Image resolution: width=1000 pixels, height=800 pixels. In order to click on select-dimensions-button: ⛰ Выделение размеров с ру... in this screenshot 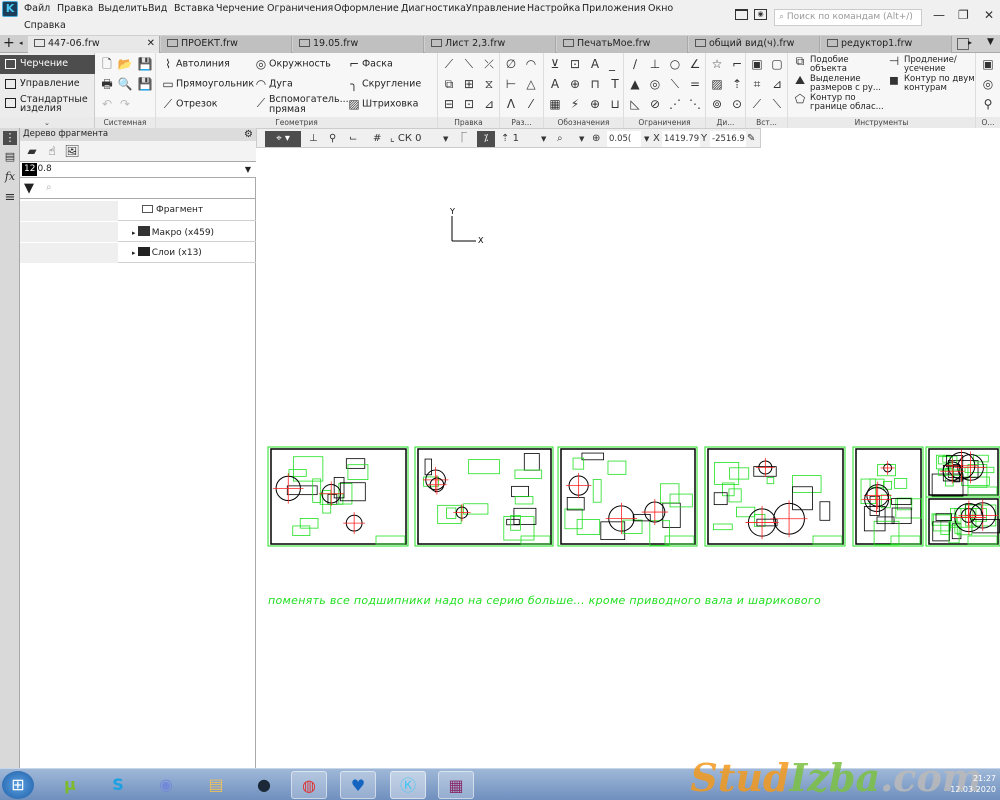, I will do `click(838, 83)`.